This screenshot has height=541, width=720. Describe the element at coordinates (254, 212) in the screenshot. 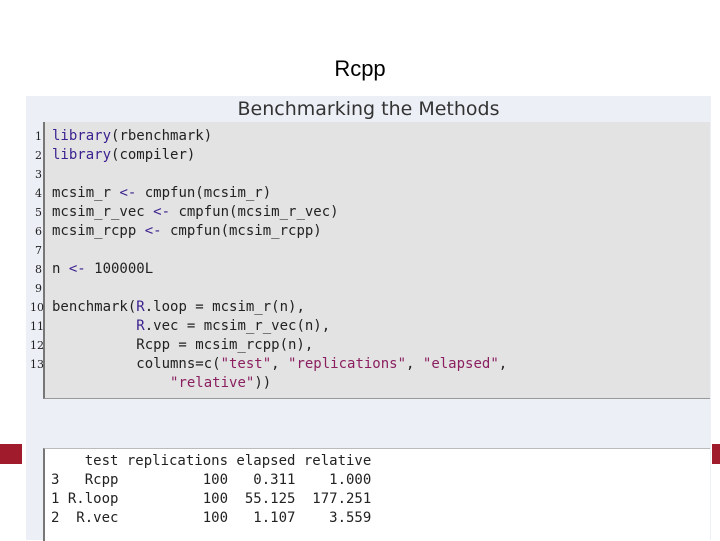

I see `code-token: cmpfun(mcsim_r_vec)` at that location.